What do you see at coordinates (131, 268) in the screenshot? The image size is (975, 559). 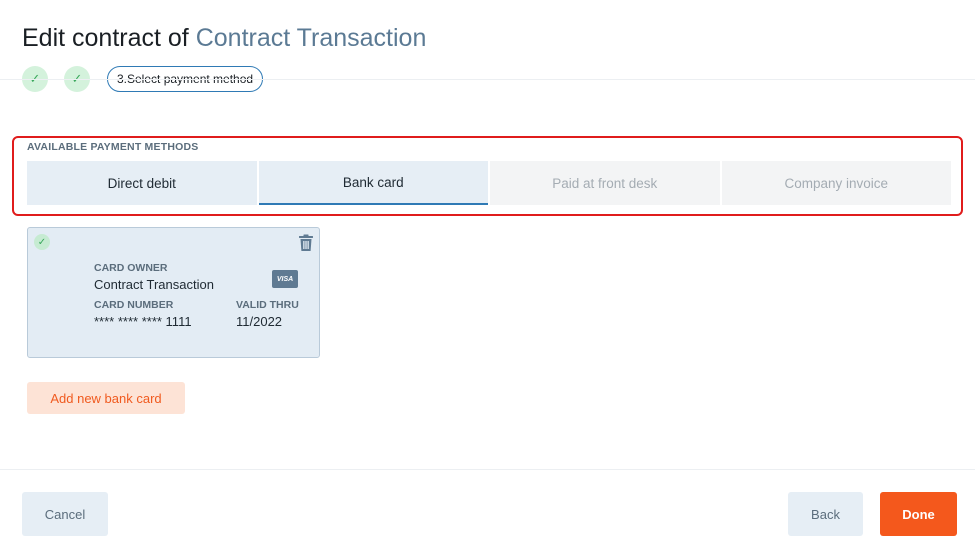 I see `card-owner-label: CARD OWNER` at bounding box center [131, 268].